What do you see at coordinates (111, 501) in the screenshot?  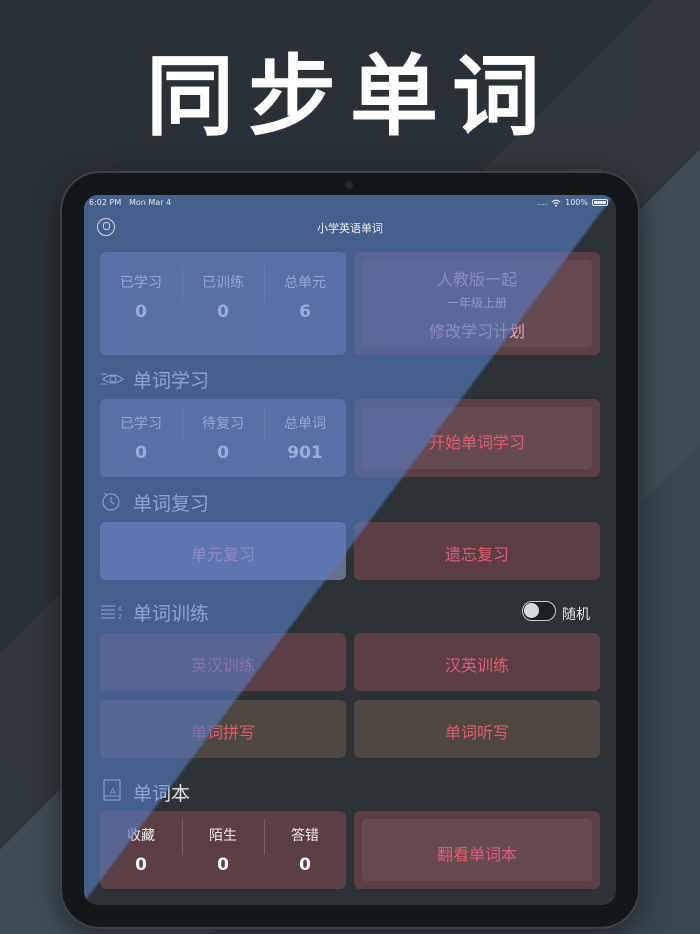 I see `clock-icon` at bounding box center [111, 501].